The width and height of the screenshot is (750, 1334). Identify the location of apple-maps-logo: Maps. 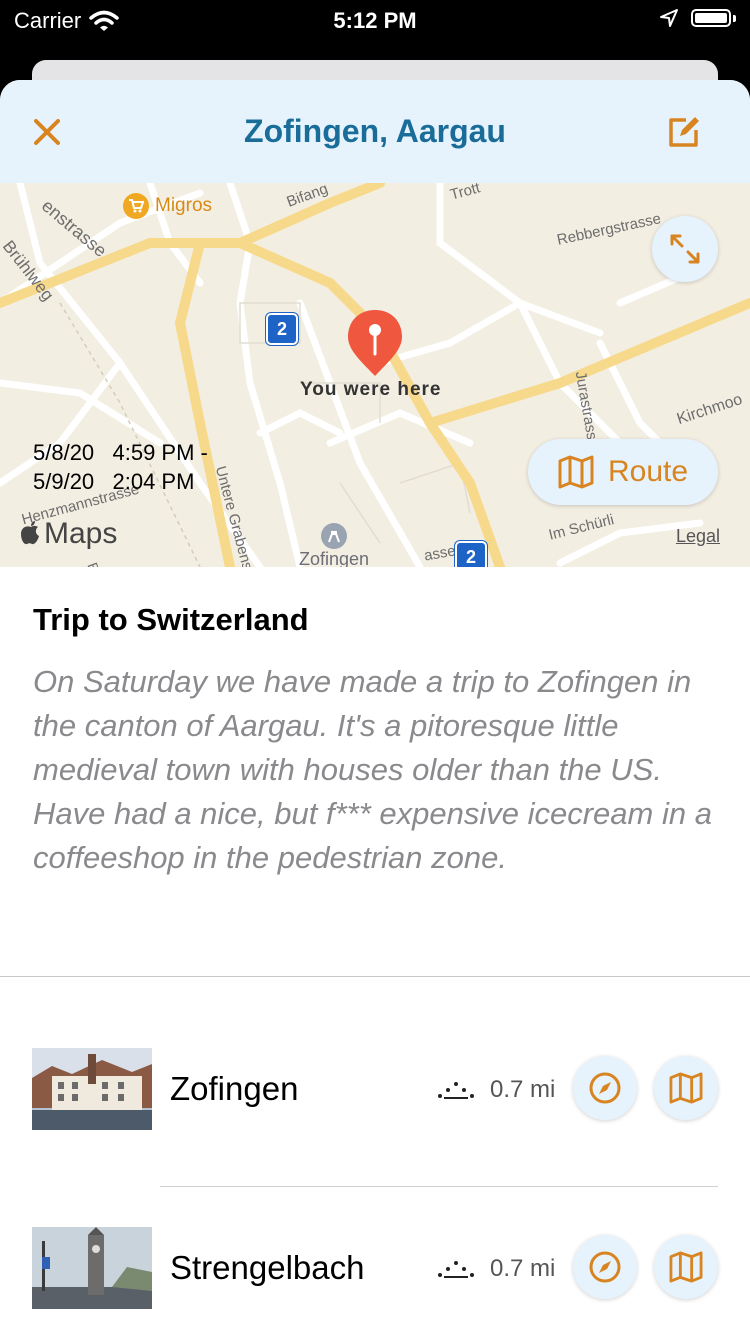
(68, 534).